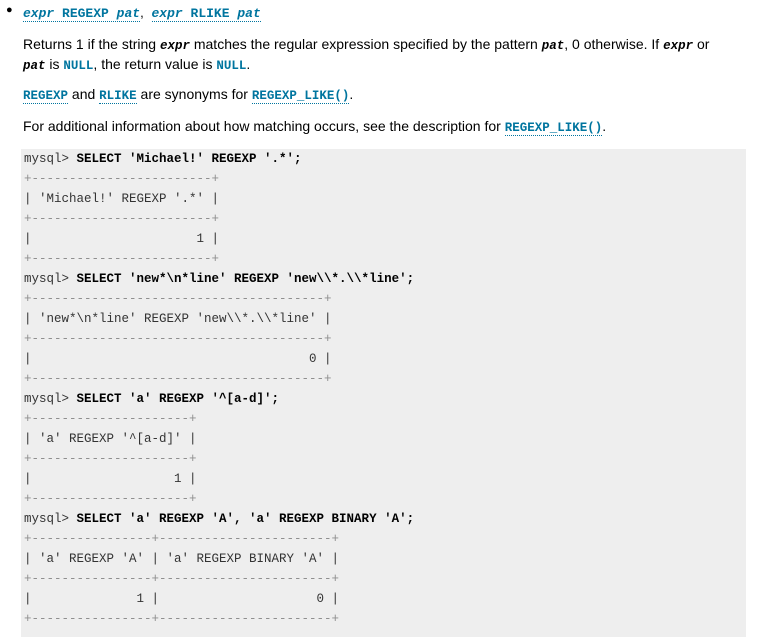 The height and width of the screenshot is (637, 769). Describe the element at coordinates (178, 359) in the screenshot. I see `table-row-line: | 0 |` at that location.